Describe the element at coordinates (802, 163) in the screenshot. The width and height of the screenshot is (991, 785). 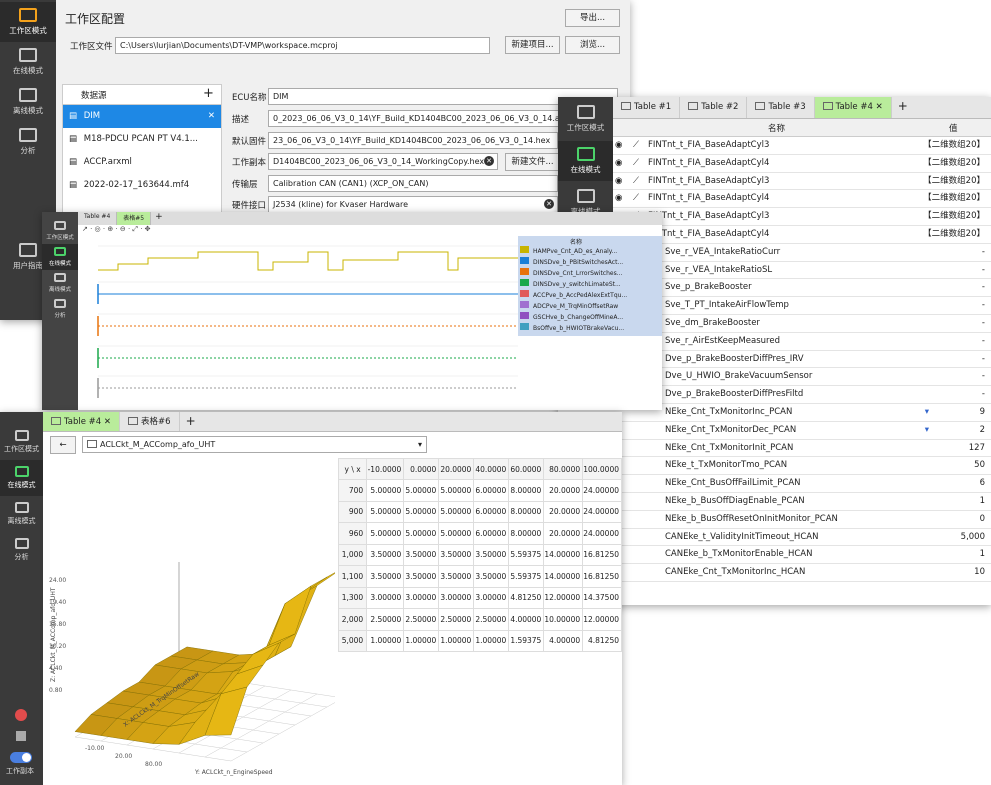
I see `table-row: ◉ ⟋ FINTnt_t_FIA_BaseAdaptCyl4 【二维数组20】` at that location.